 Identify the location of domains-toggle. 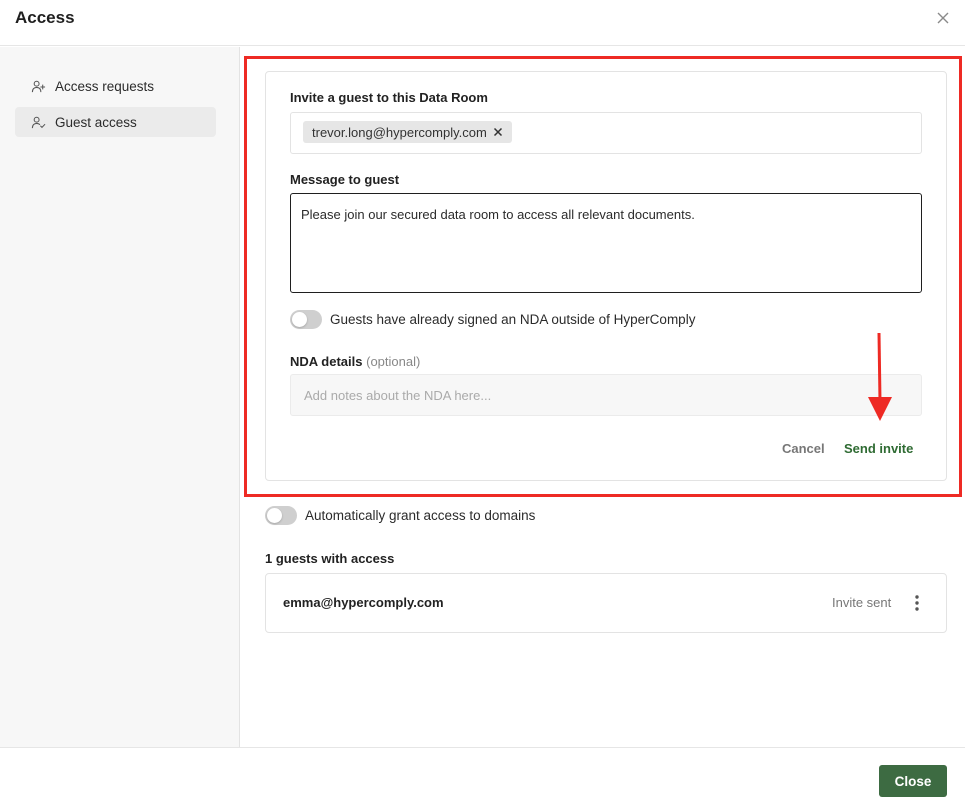
(281, 515).